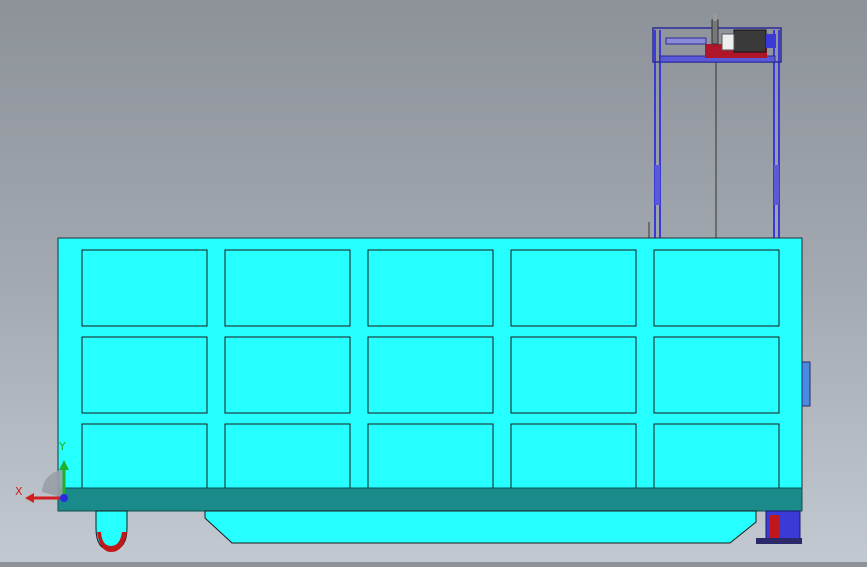 The image size is (867, 567). What do you see at coordinates (720, 35) in the screenshot?
I see `drive-motor-assembly` at bounding box center [720, 35].